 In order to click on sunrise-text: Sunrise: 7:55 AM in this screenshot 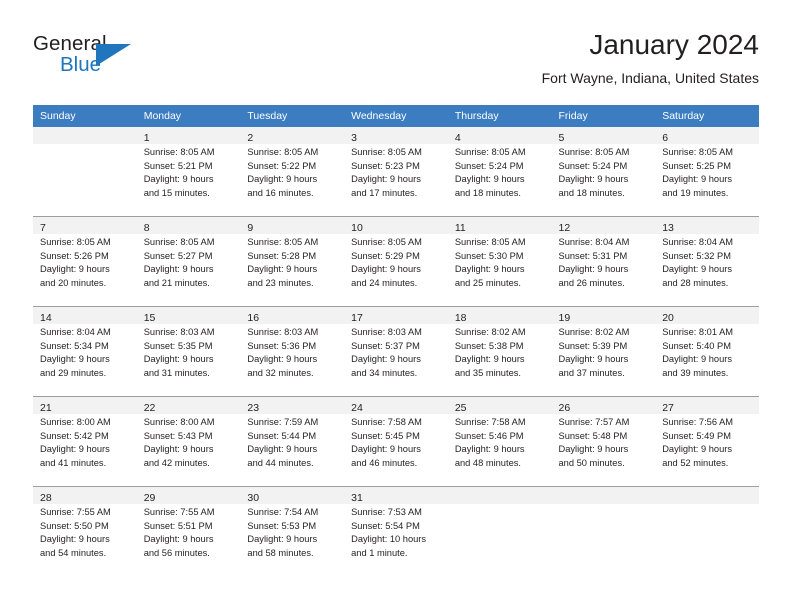, I will do `click(75, 512)`.